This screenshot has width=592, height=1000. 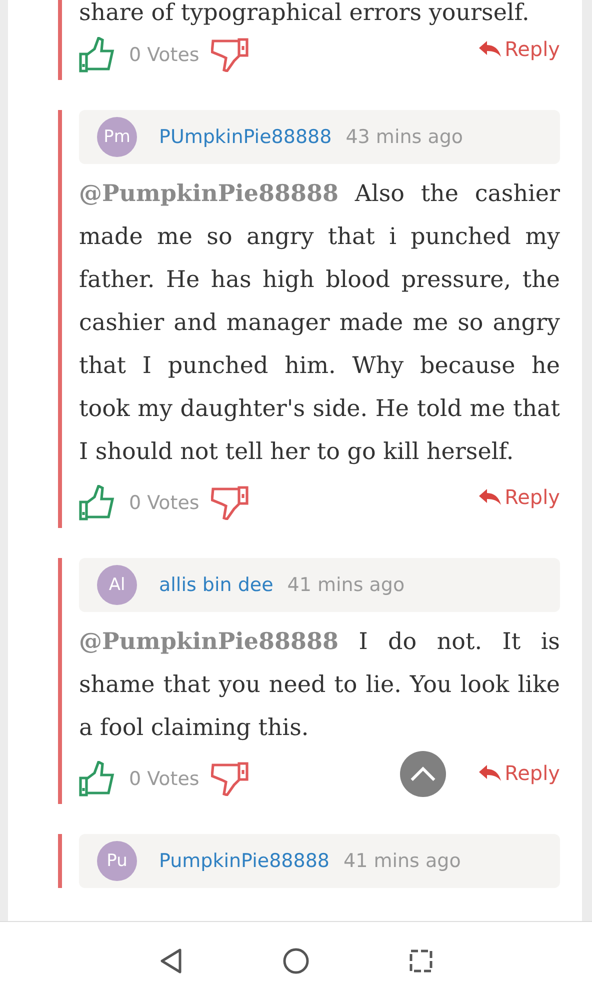 What do you see at coordinates (420, 961) in the screenshot?
I see `recents-icon` at bounding box center [420, 961].